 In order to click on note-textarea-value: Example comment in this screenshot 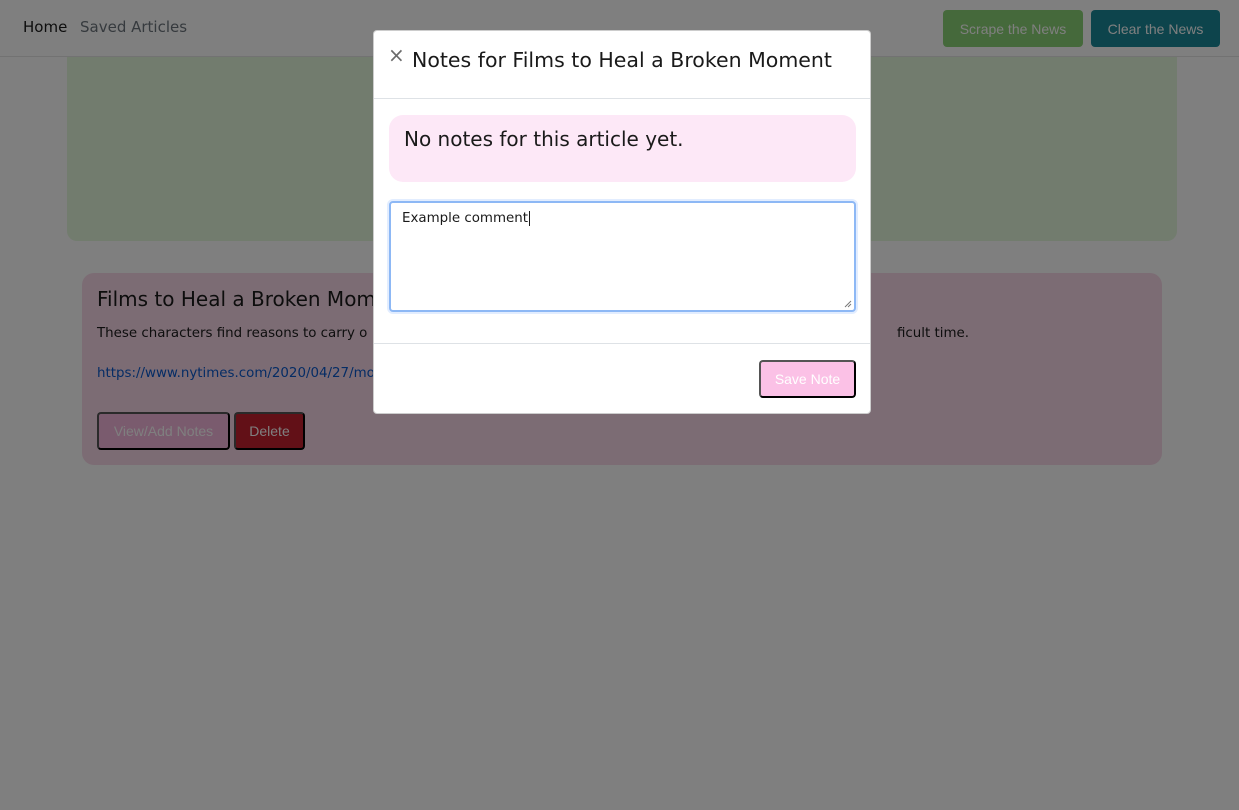, I will do `click(466, 218)`.